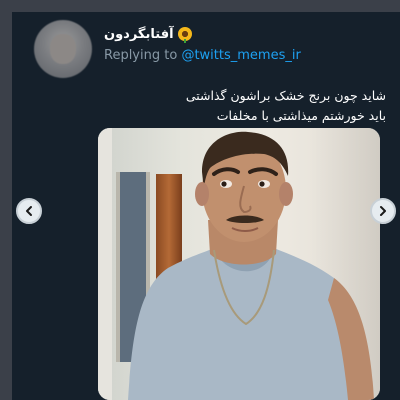 This screenshot has width=400, height=400. Describe the element at coordinates (383, 211) in the screenshot. I see `chevron-right-icon` at that location.